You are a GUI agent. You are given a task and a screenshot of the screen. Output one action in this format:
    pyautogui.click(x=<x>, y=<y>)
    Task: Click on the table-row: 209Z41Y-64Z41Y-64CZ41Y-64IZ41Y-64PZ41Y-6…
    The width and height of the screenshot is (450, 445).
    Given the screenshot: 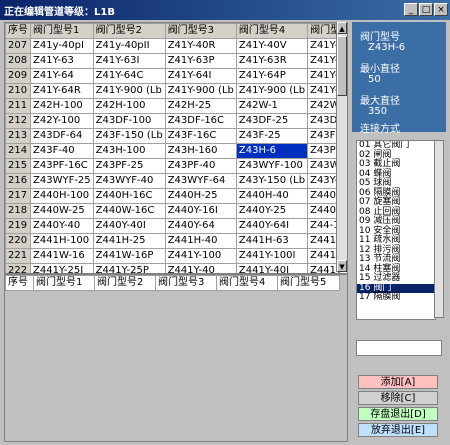 What is the action you would take?
    pyautogui.click(x=176, y=76)
    